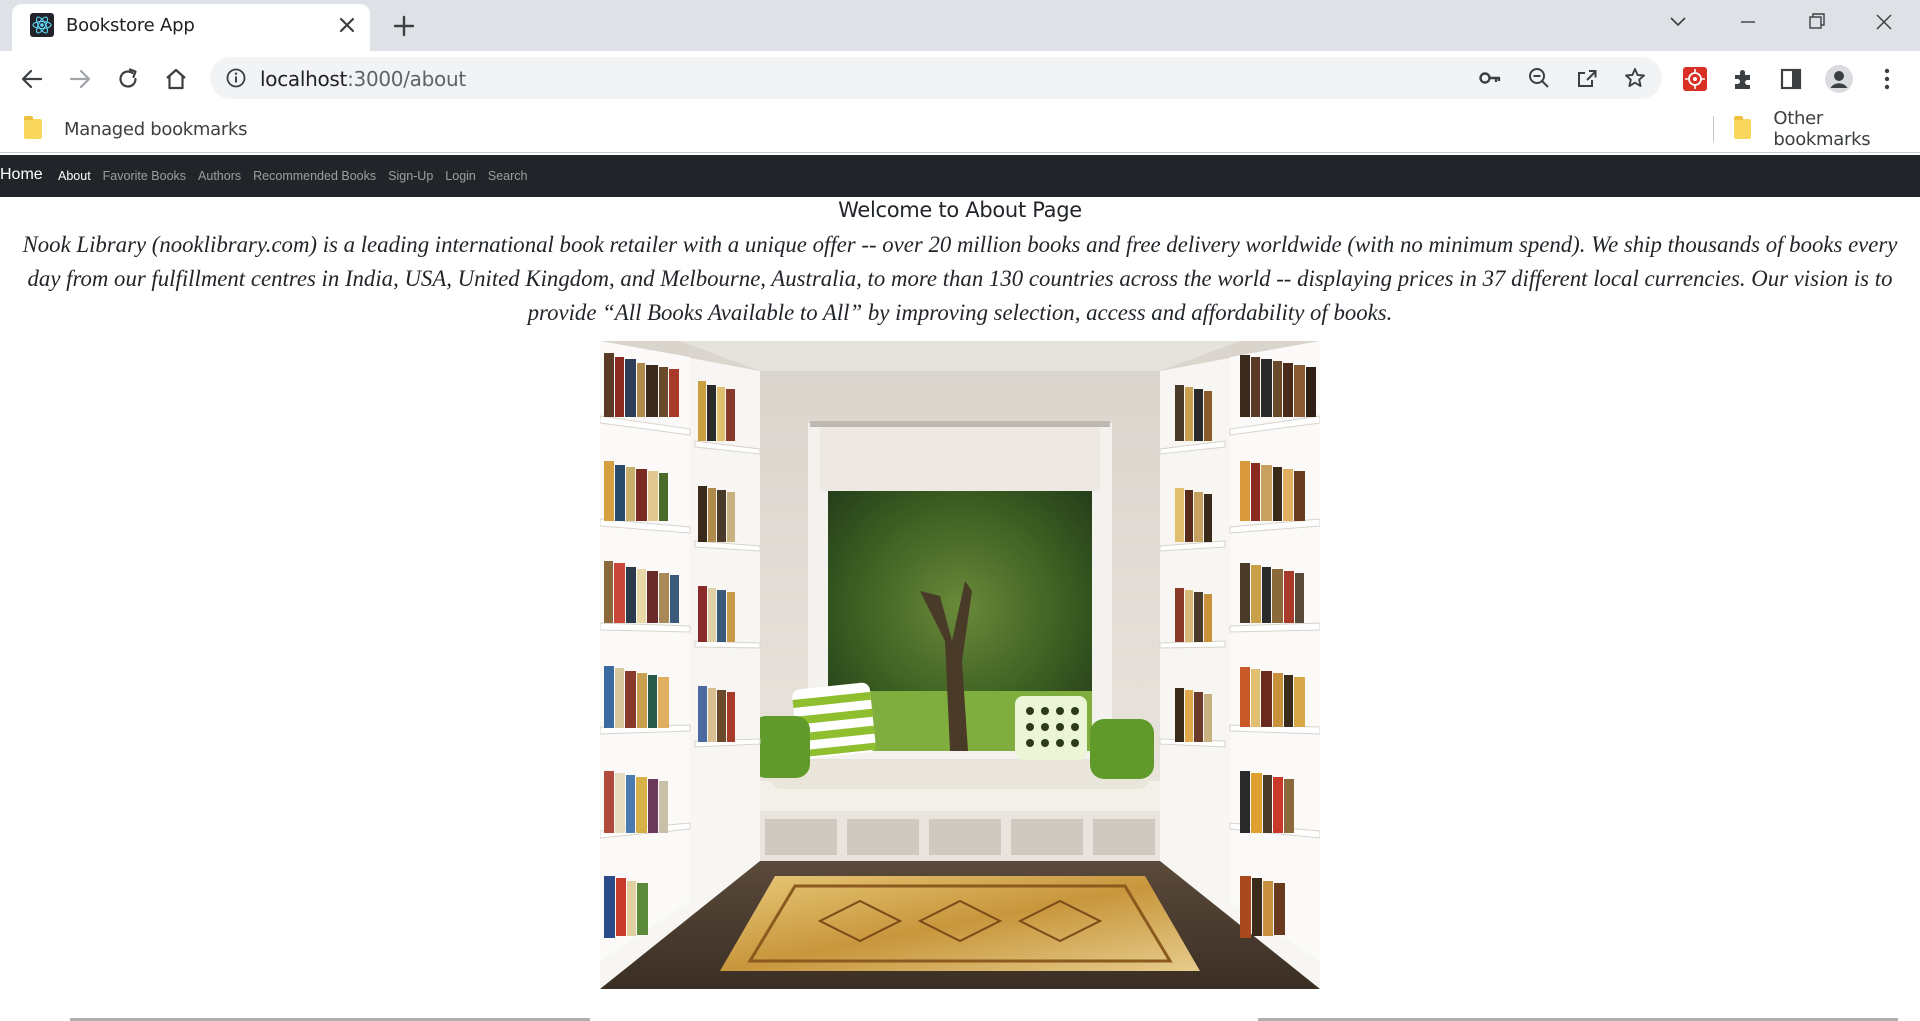 The height and width of the screenshot is (1021, 1920). I want to click on info-icon, so click(236, 78).